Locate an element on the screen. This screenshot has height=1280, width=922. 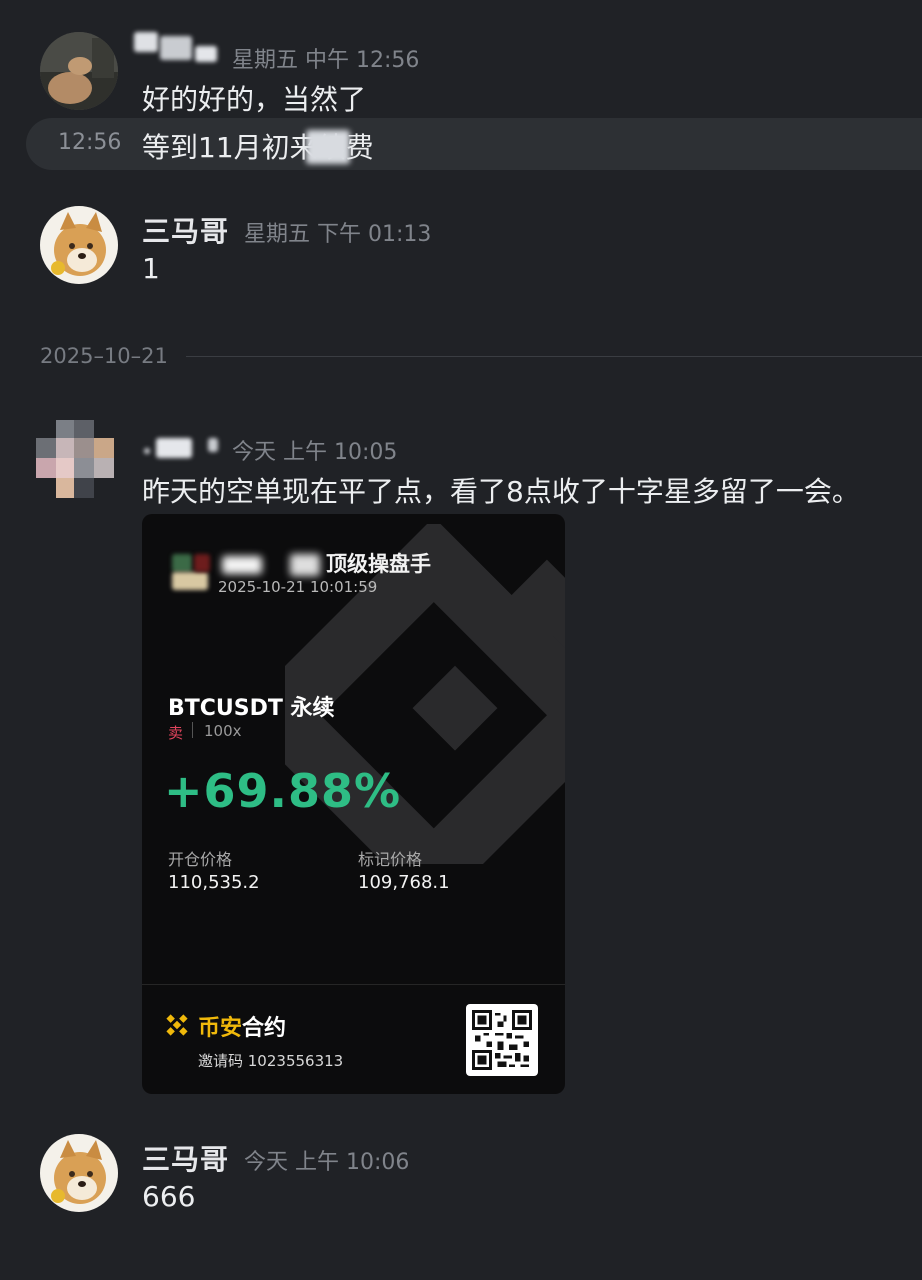
pnl-percent: +69.88% is located at coordinates (283, 791).